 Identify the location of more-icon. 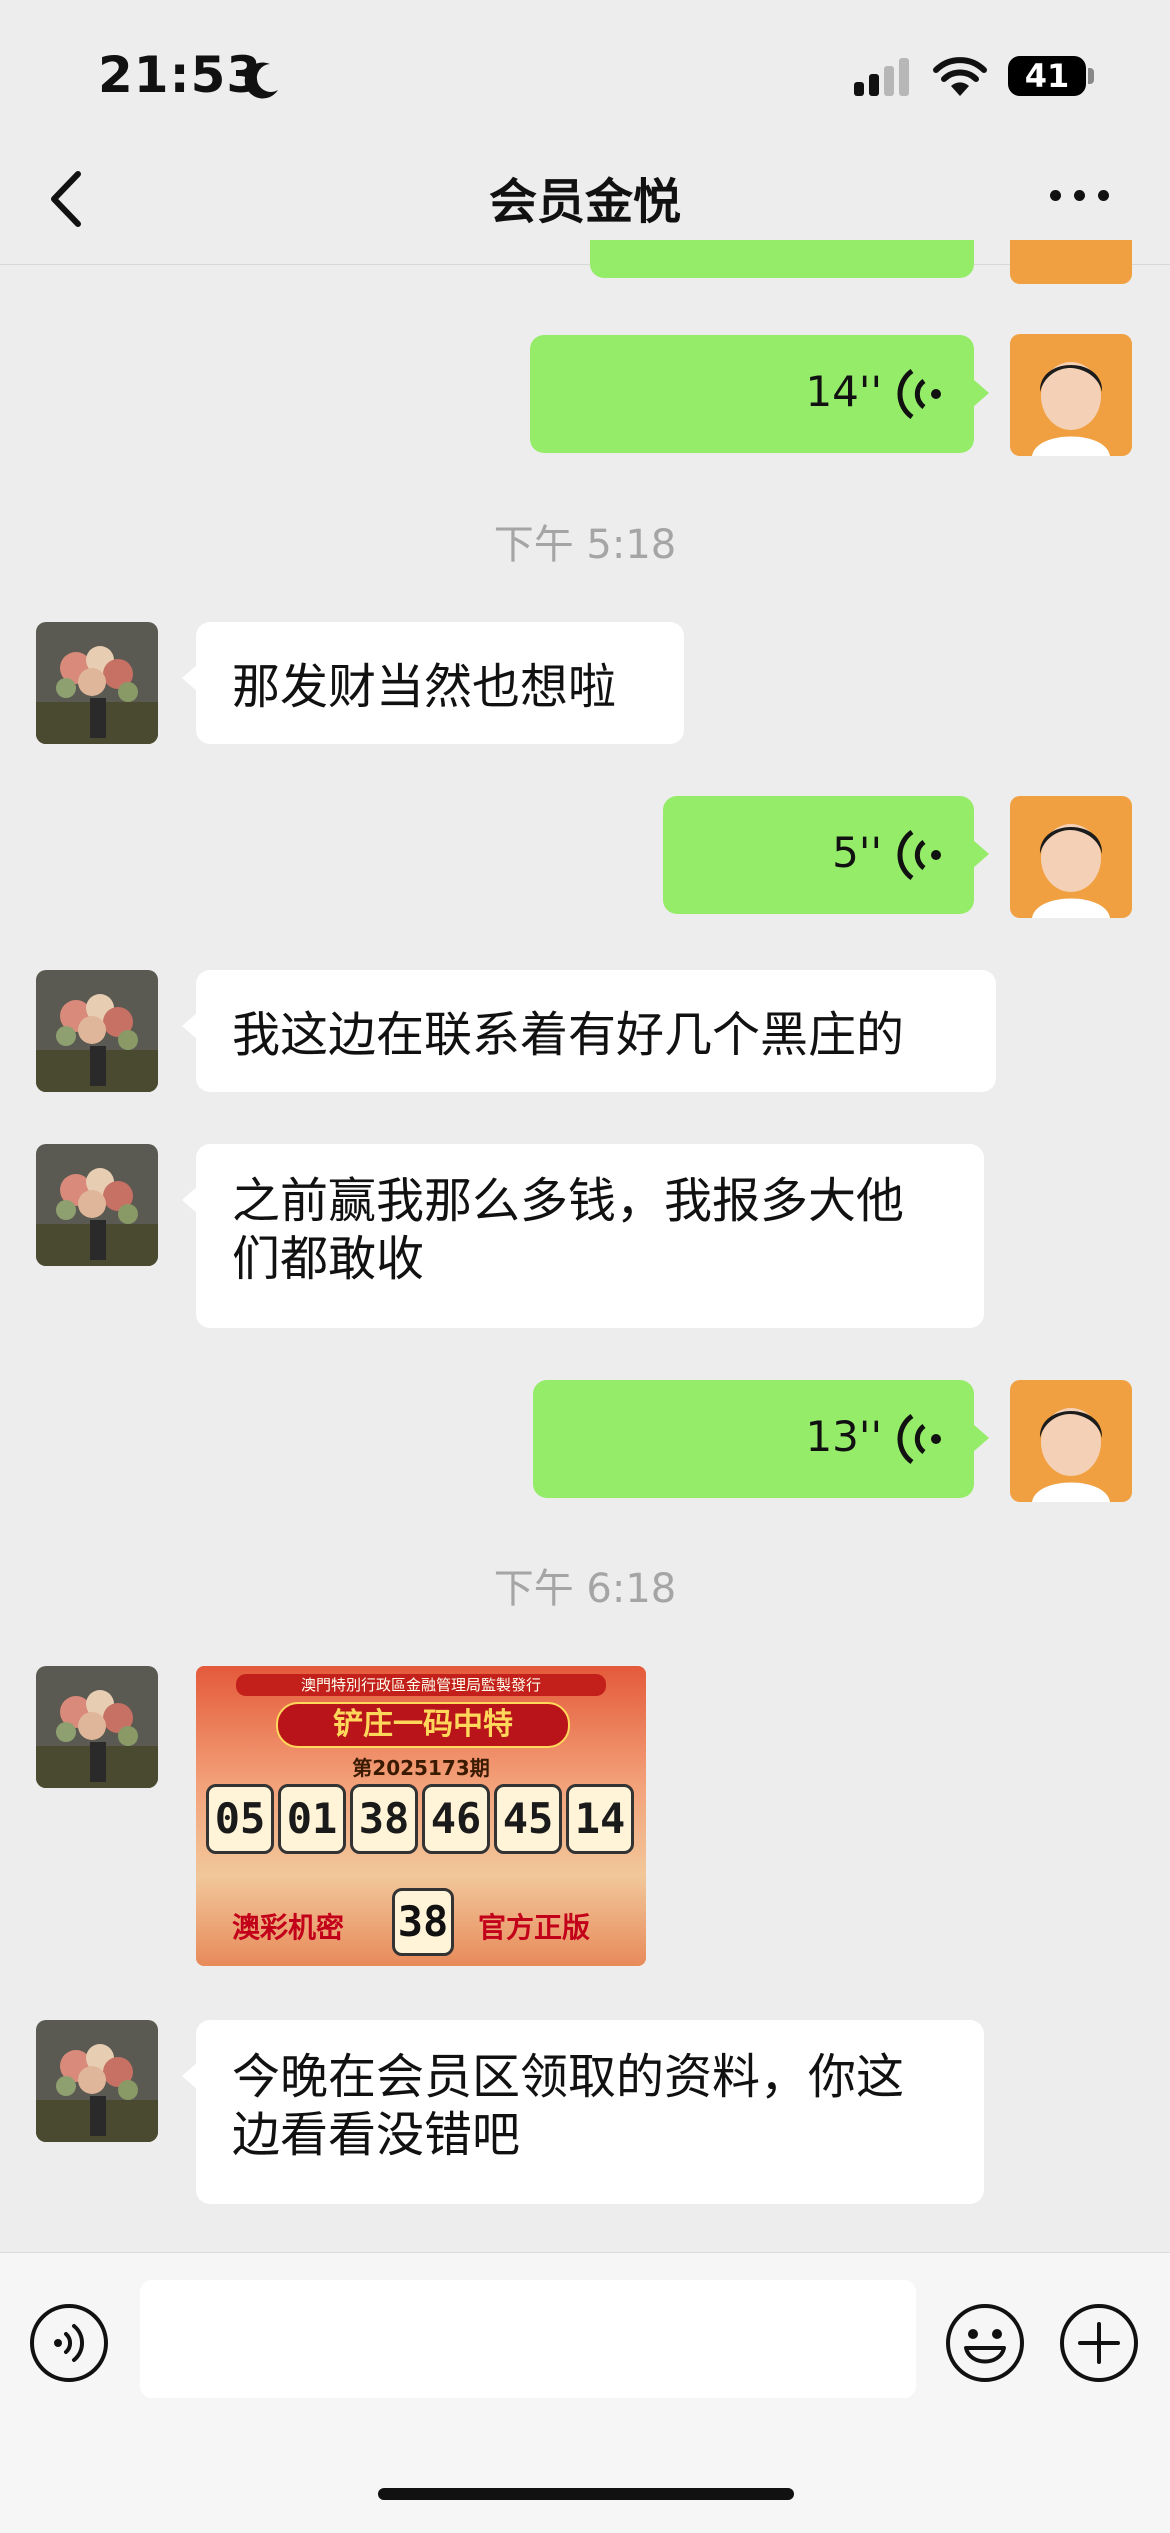
(1080, 200).